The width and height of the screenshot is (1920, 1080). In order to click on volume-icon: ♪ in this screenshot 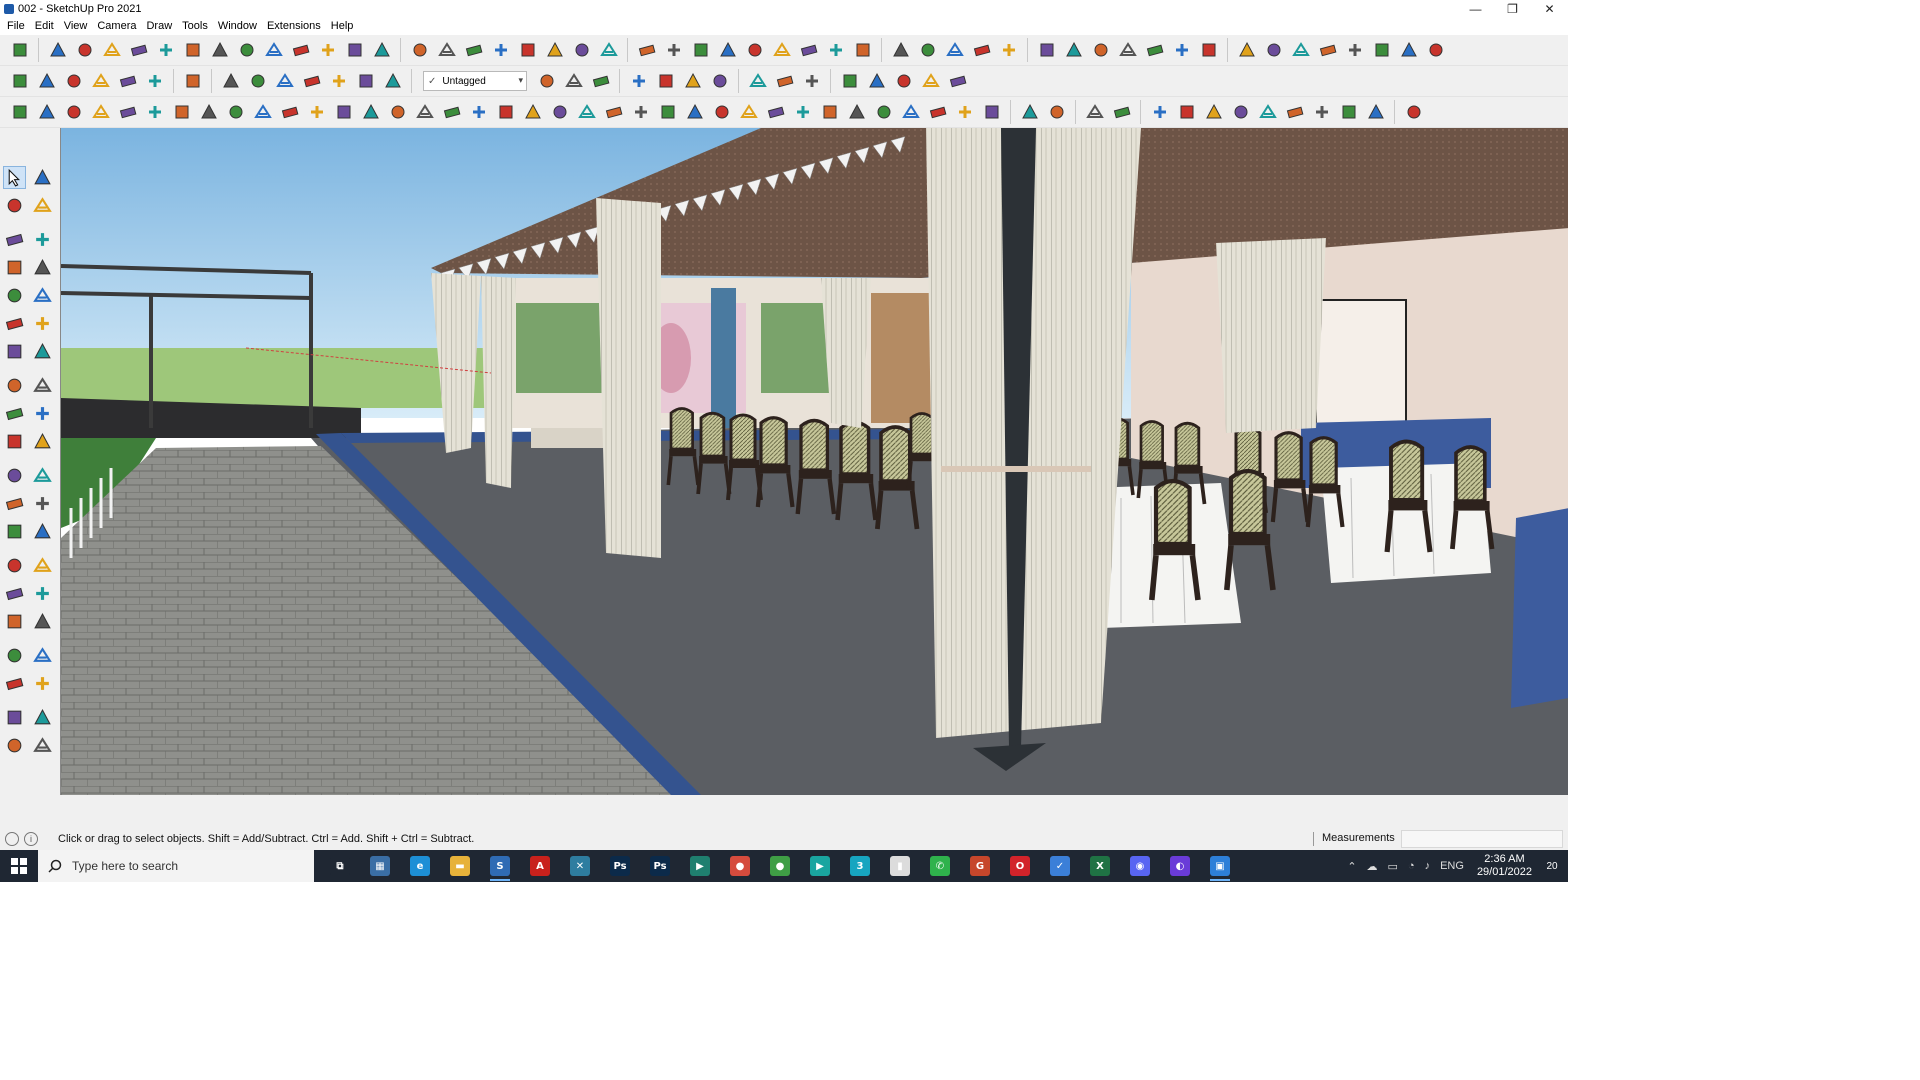, I will do `click(1428, 866)`.